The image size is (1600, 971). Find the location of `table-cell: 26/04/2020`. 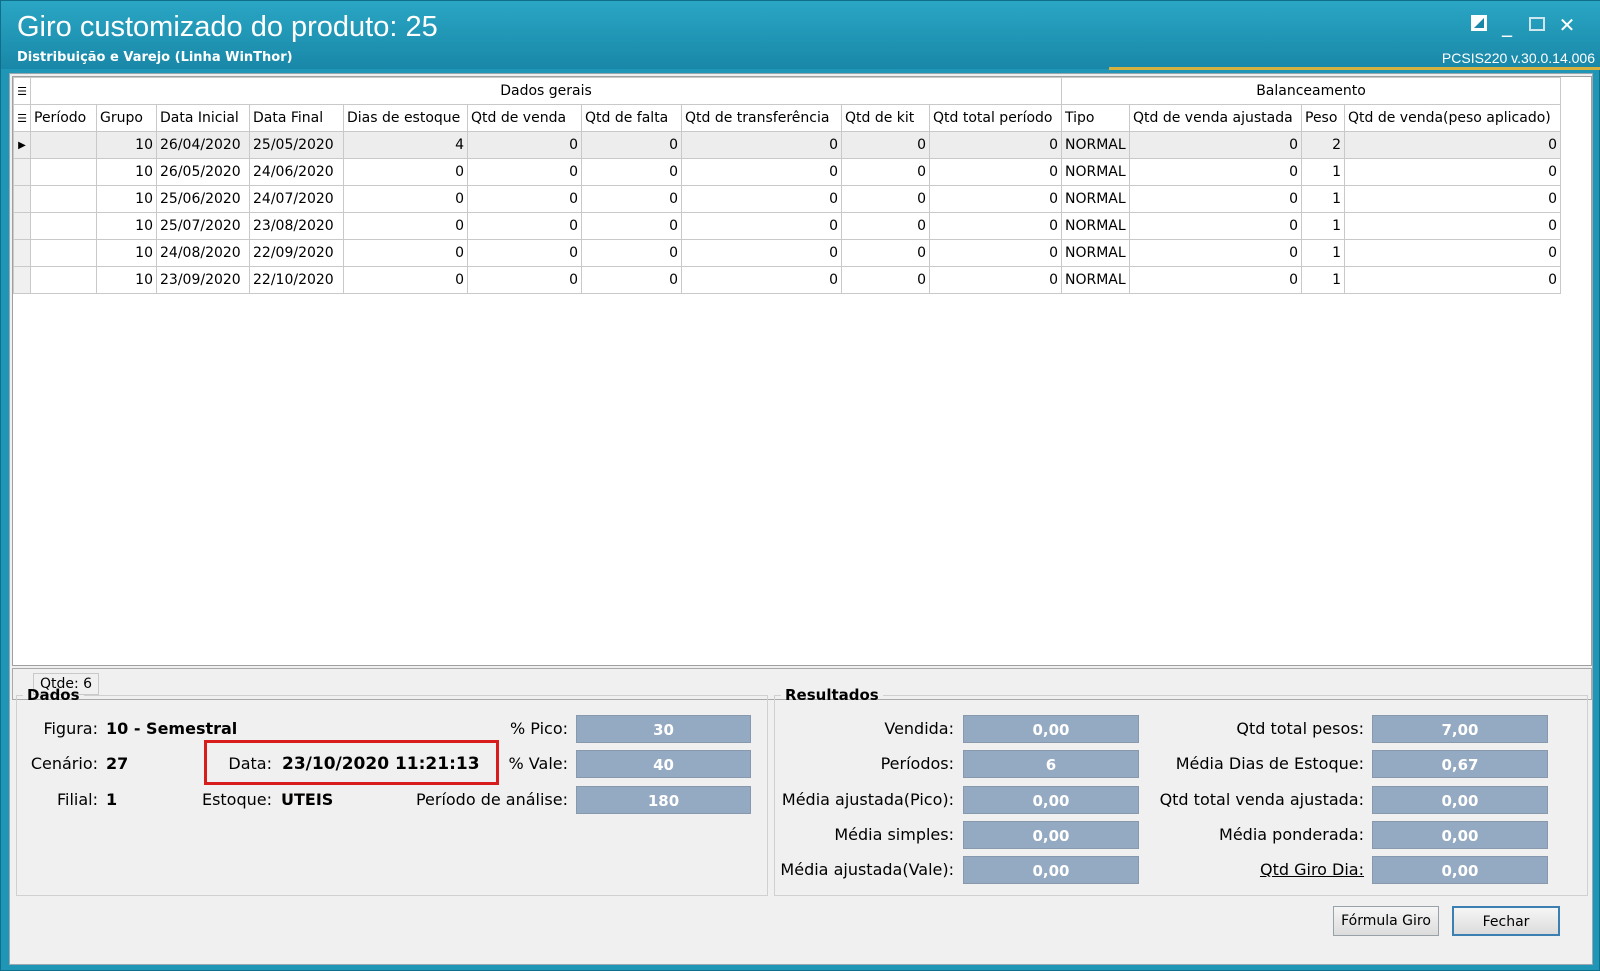

table-cell: 26/04/2020 is located at coordinates (203, 145).